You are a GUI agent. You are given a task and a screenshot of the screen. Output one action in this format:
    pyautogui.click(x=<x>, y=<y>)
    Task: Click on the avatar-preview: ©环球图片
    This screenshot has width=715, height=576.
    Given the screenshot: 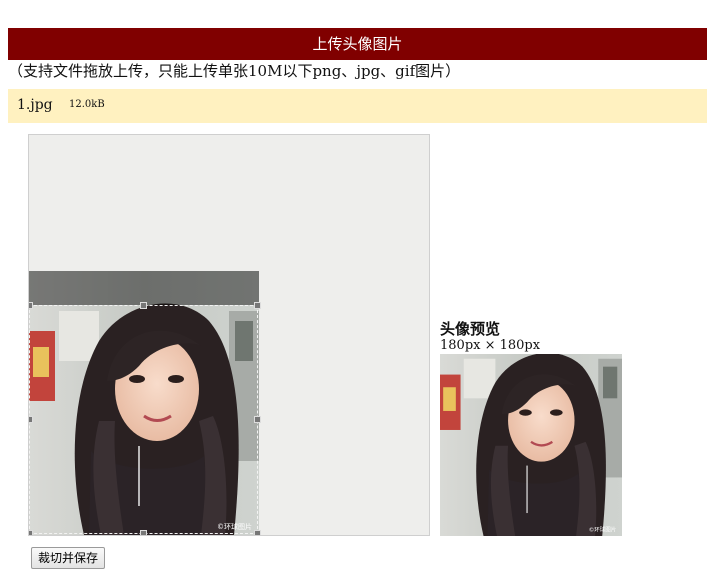 What is the action you would take?
    pyautogui.click(x=531, y=445)
    